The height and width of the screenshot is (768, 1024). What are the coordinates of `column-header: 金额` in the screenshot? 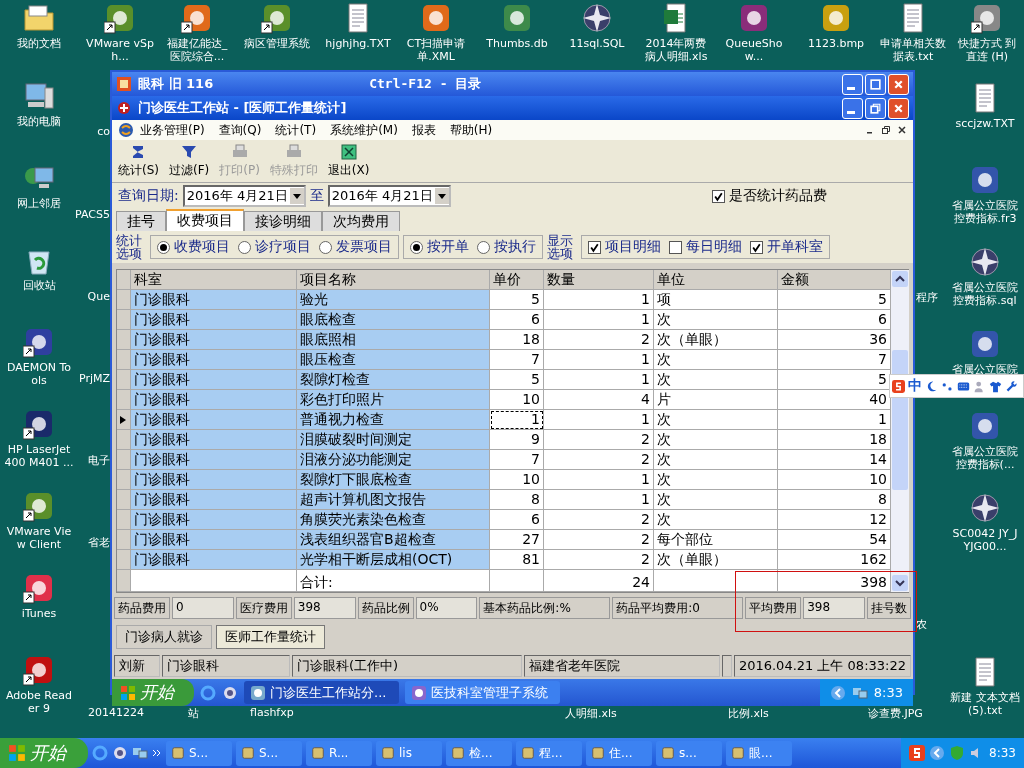 It's located at (834, 280).